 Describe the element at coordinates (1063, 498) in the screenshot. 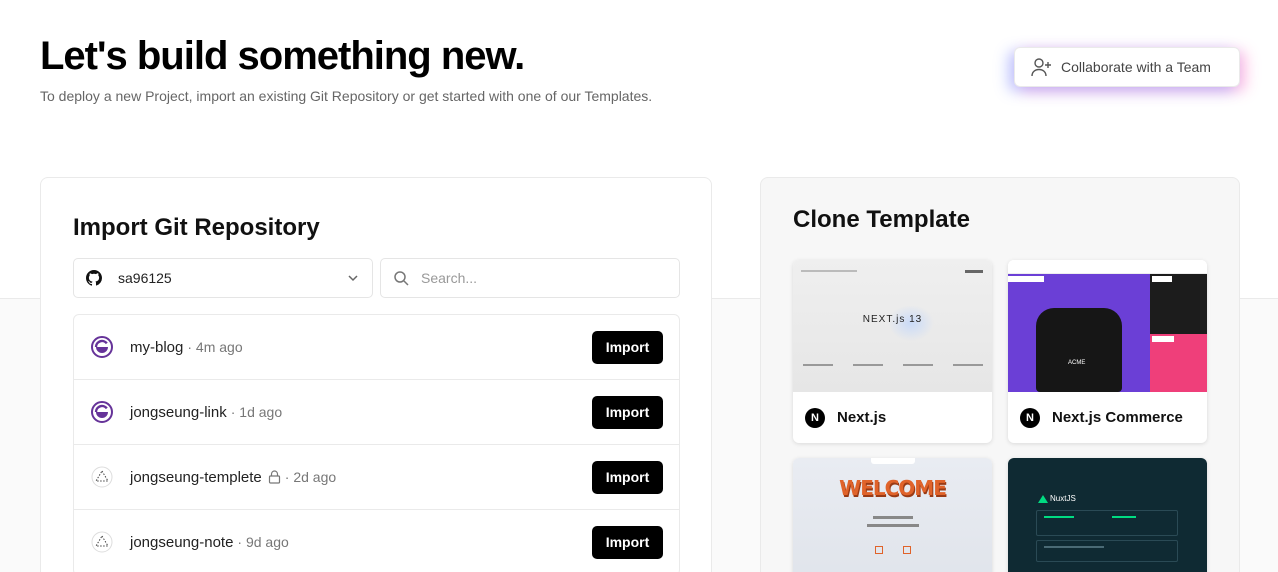

I see `thumb-brand: NuxtJS` at that location.